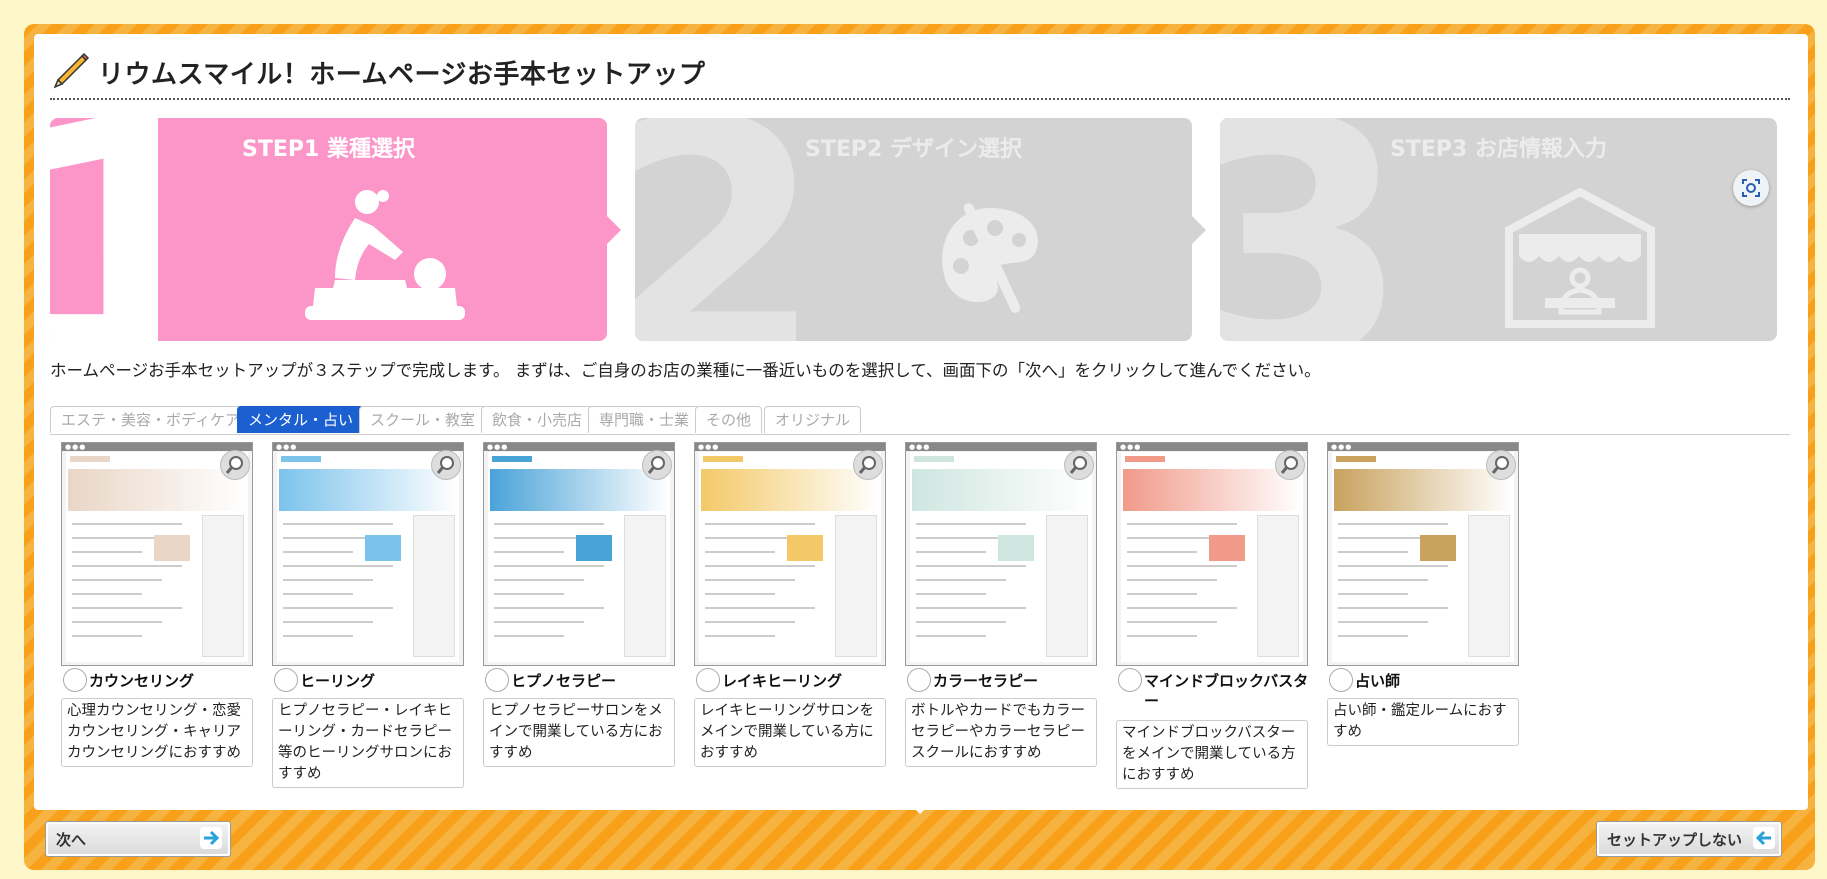  Describe the element at coordinates (990, 258) in the screenshot. I see `palette-icon` at that location.